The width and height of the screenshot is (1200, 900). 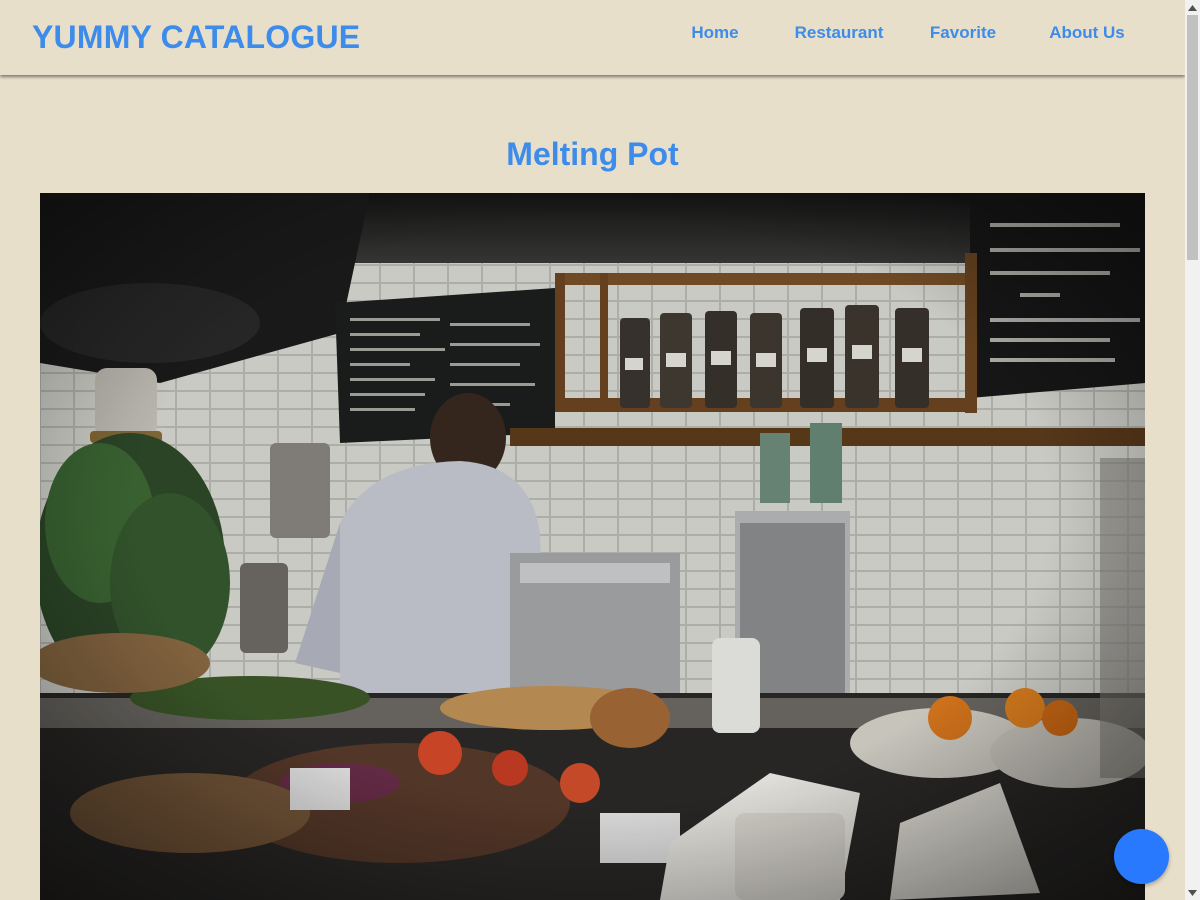 I want to click on triangle-down-icon, so click(x=1192, y=892).